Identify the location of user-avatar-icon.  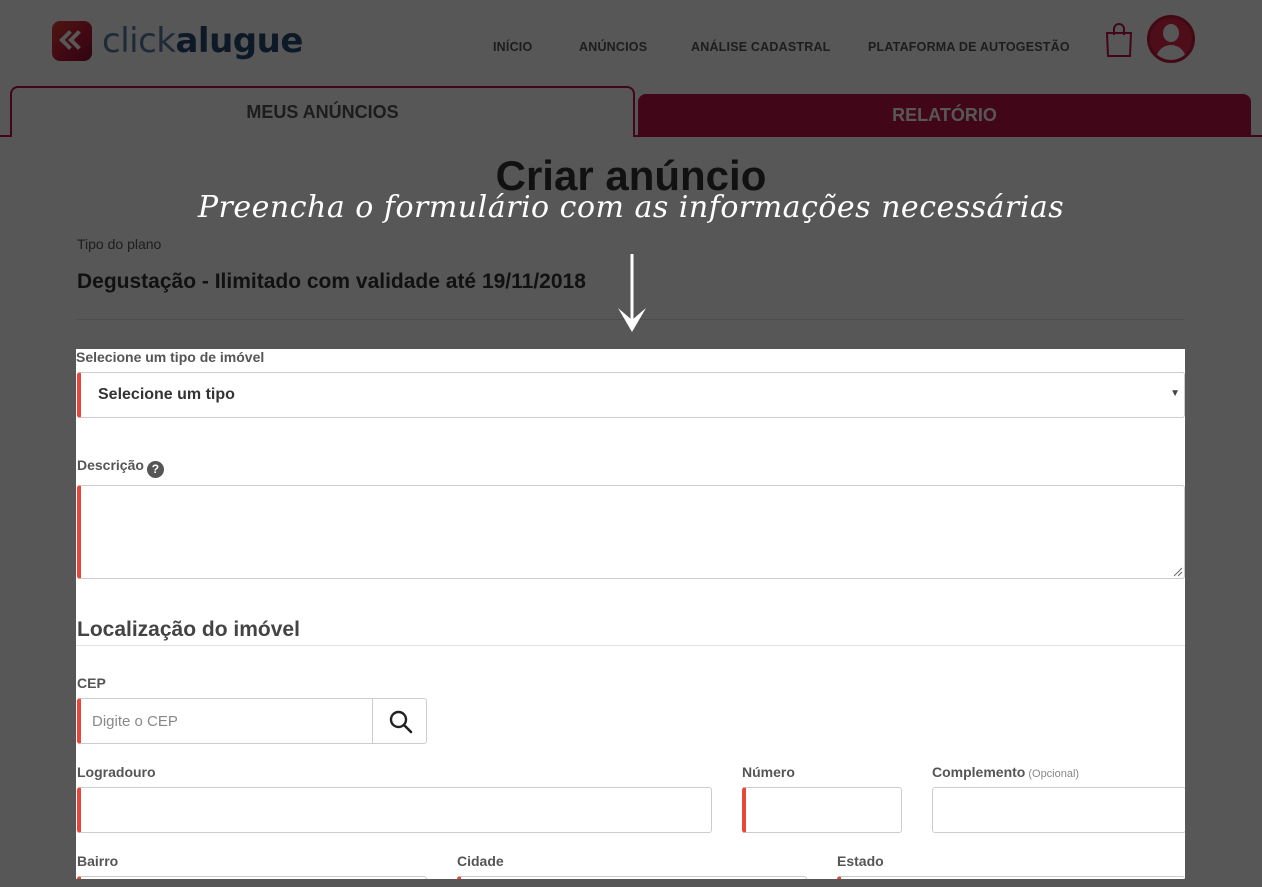
(1171, 39).